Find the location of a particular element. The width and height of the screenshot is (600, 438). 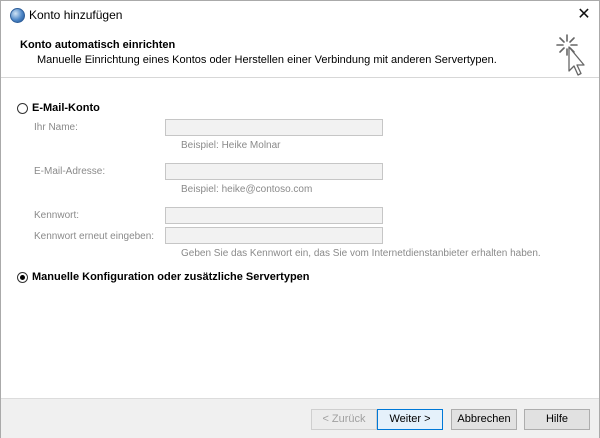

title-bar: Konto hinzufügen ✕ is located at coordinates (300, 15).